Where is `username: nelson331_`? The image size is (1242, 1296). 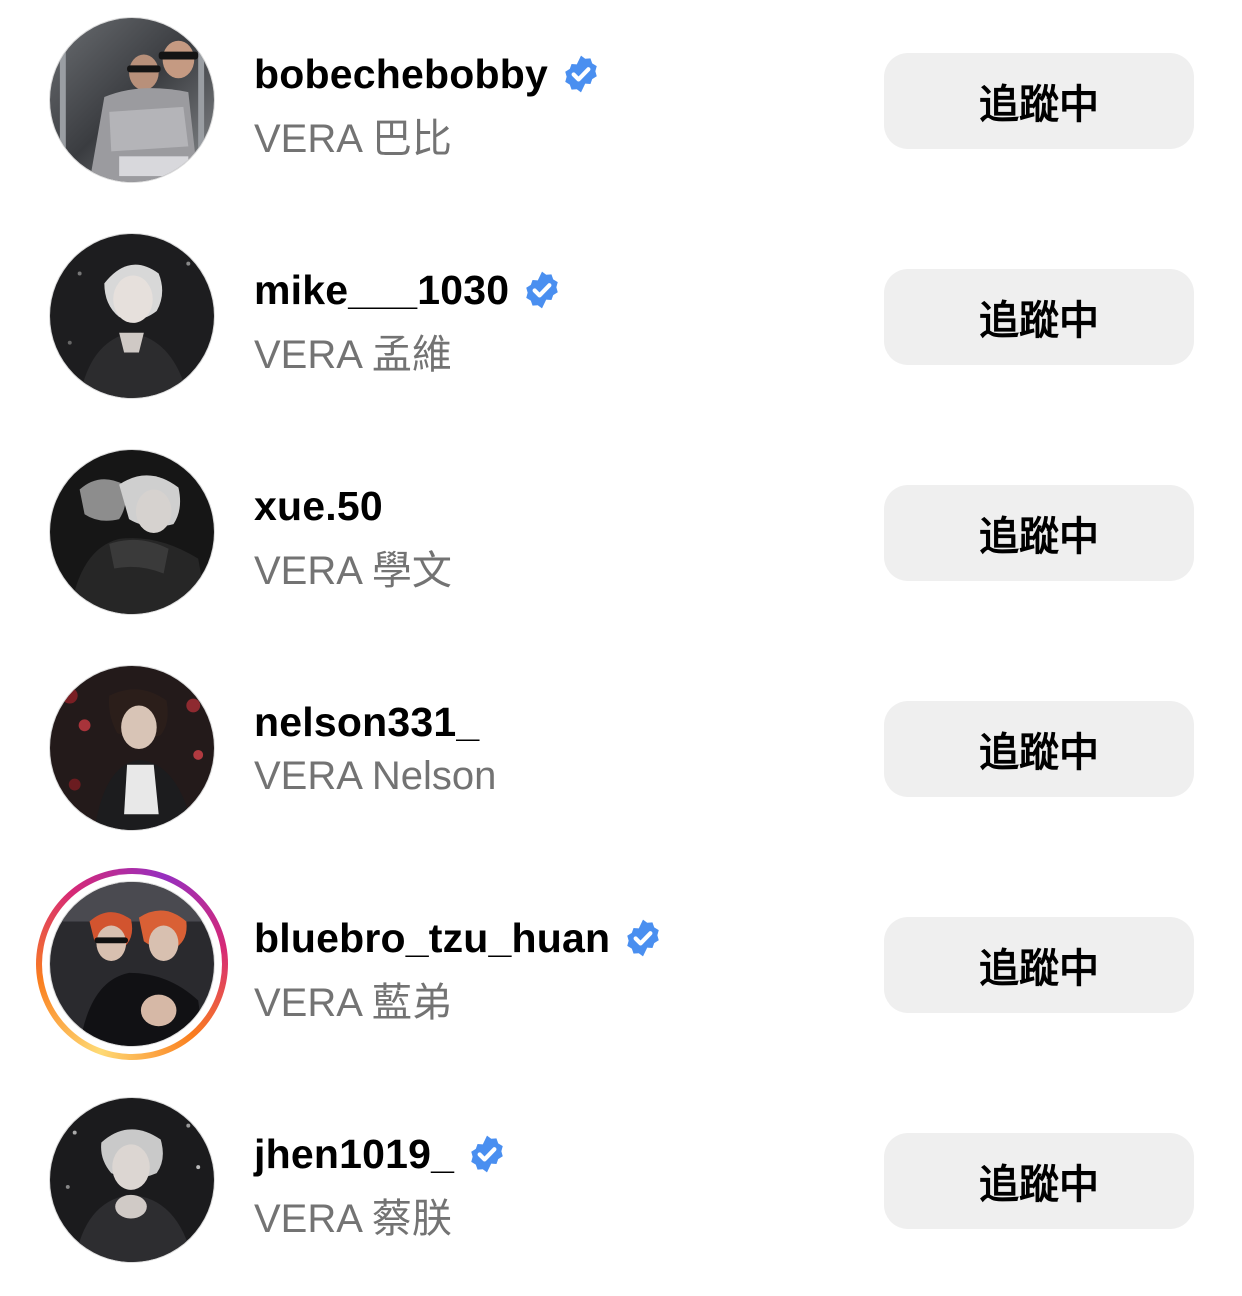
username: nelson331_ is located at coordinates (366, 722).